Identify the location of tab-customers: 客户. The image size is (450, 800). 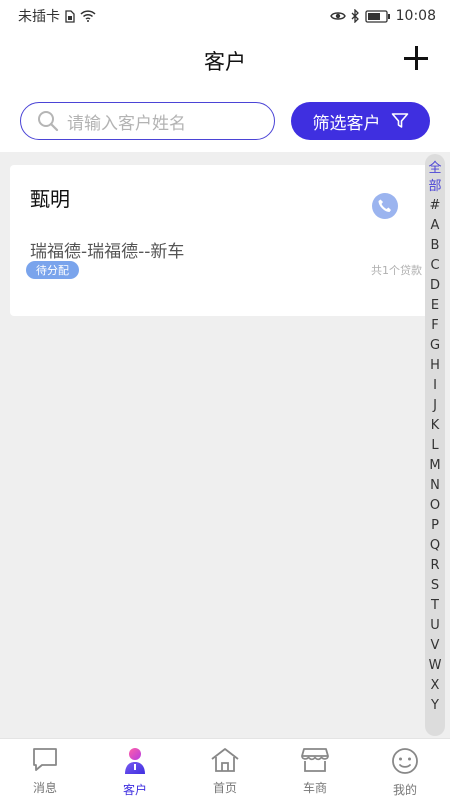
(135, 769).